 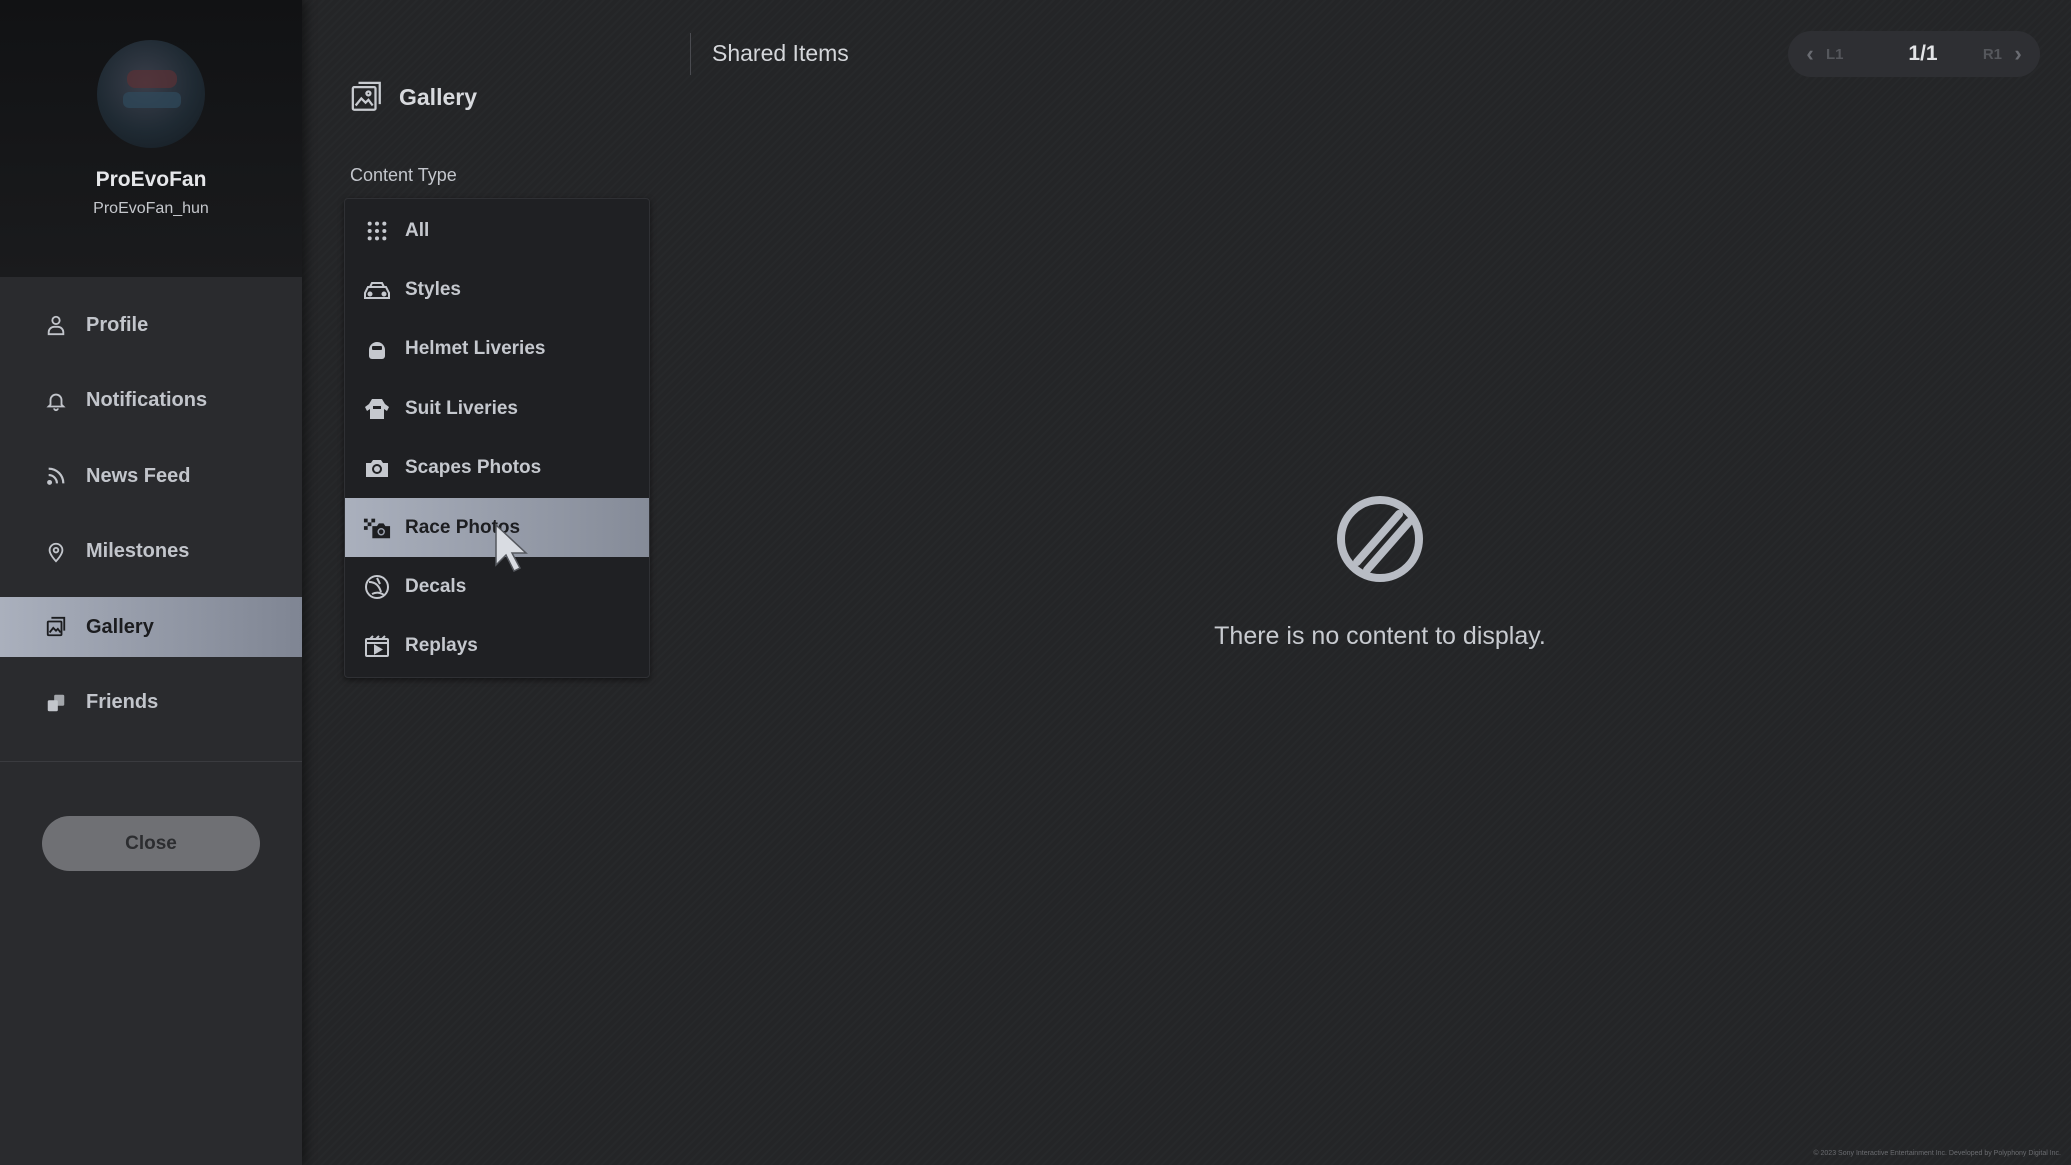 I want to click on person-icon, so click(x=56, y=325).